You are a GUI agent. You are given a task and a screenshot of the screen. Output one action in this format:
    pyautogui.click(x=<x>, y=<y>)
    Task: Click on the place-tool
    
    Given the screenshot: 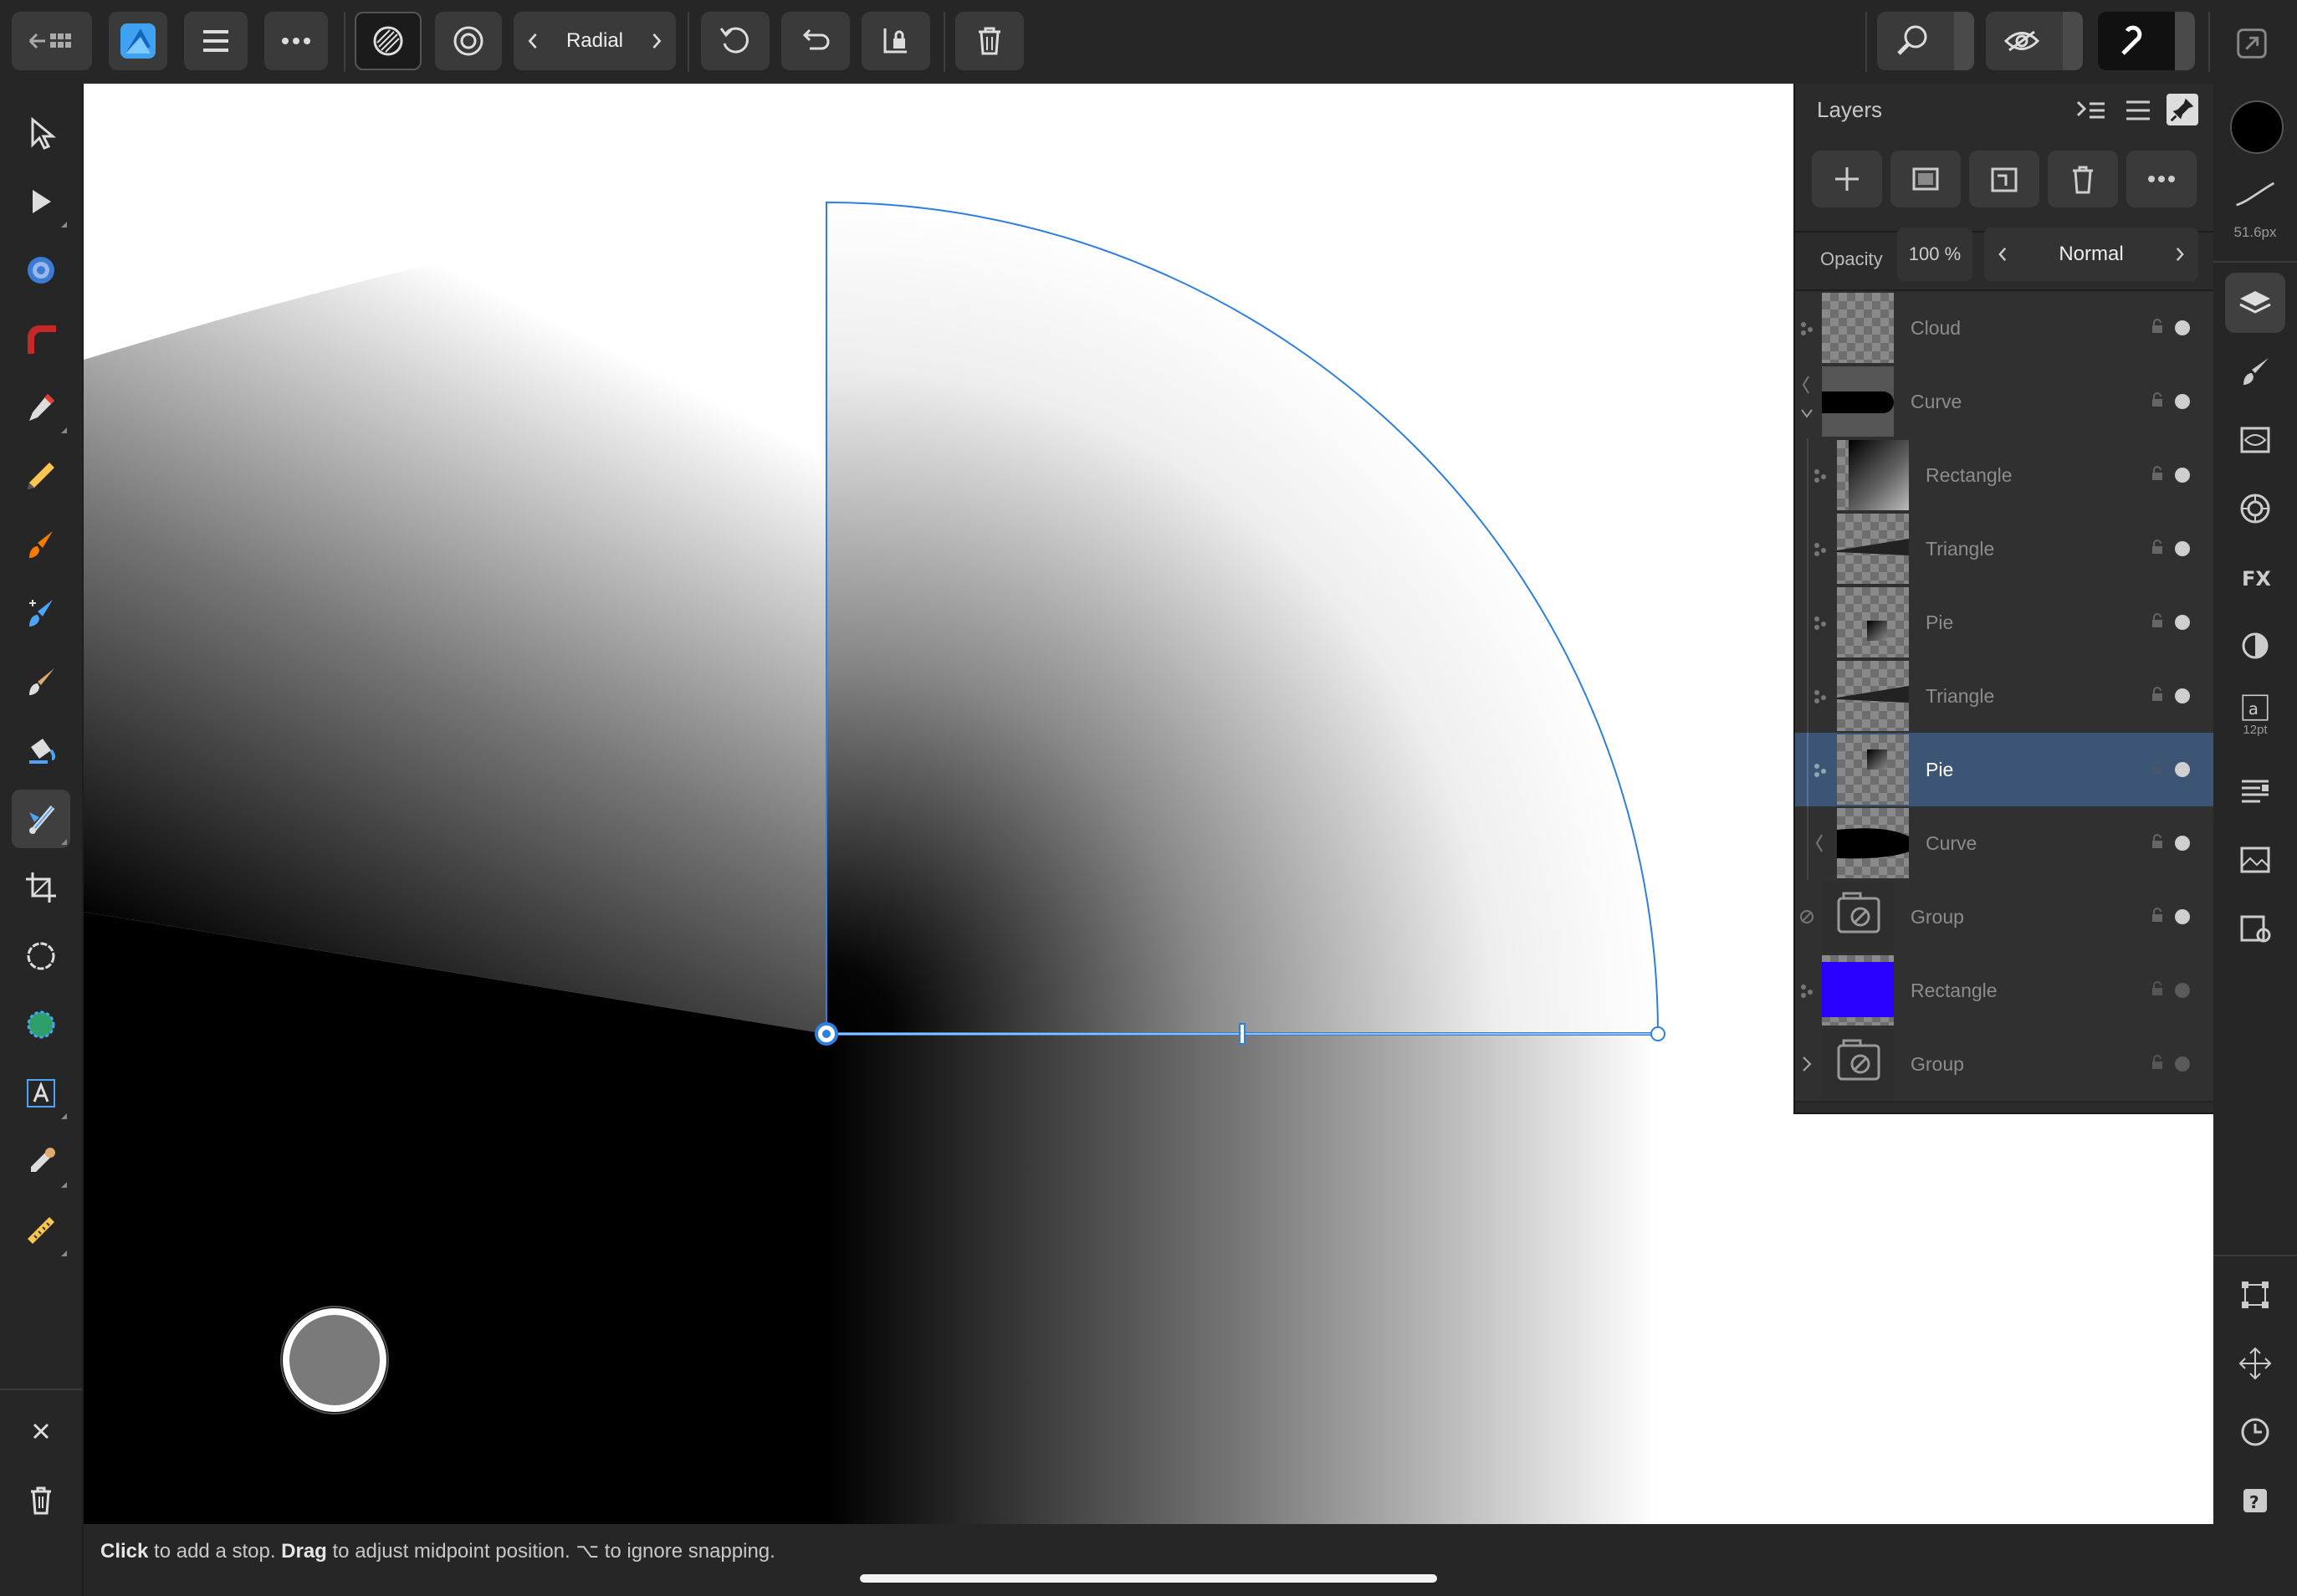 What is the action you would take?
    pyautogui.click(x=41, y=956)
    